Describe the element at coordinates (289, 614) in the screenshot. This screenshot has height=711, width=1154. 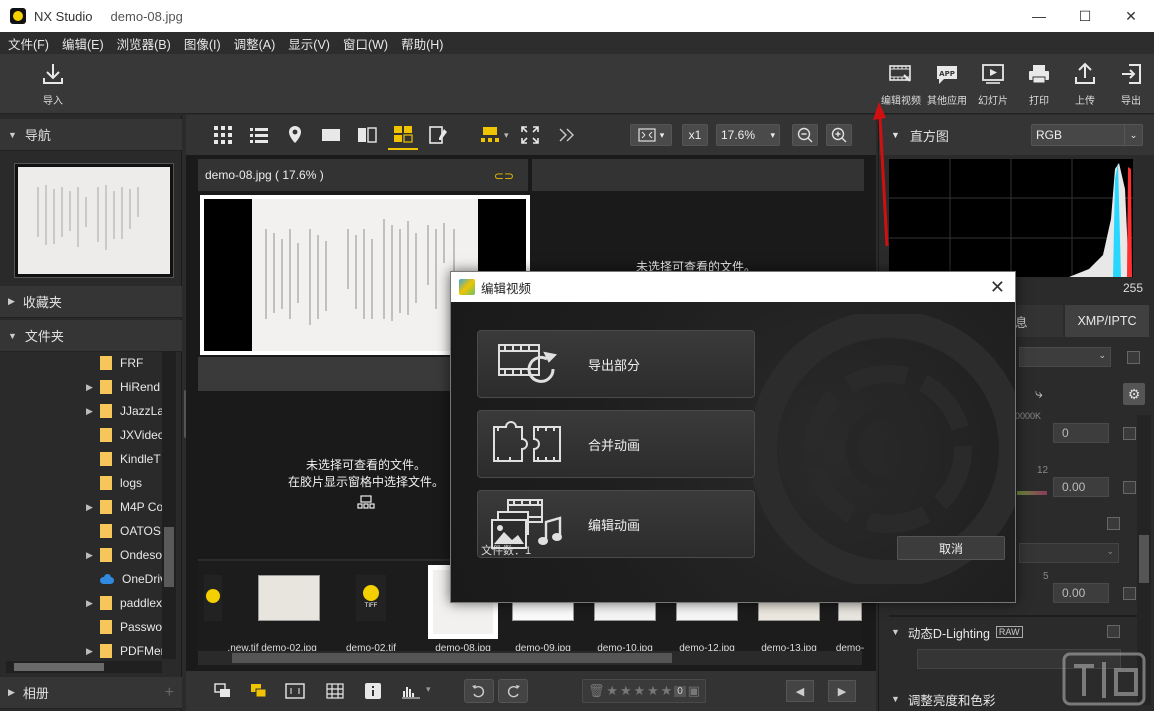
I see `film-thumbnail: demo-02.jpg` at that location.